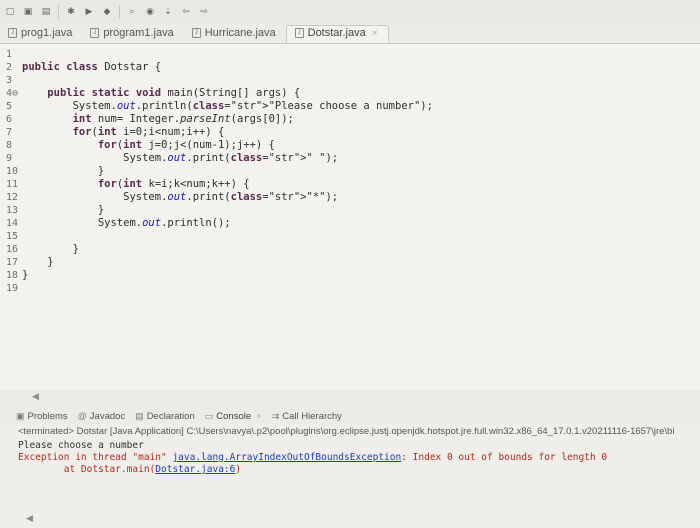 The width and height of the screenshot is (700, 528). What do you see at coordinates (126, 223) in the screenshot?
I see `code-text: System.out.println();` at bounding box center [126, 223].